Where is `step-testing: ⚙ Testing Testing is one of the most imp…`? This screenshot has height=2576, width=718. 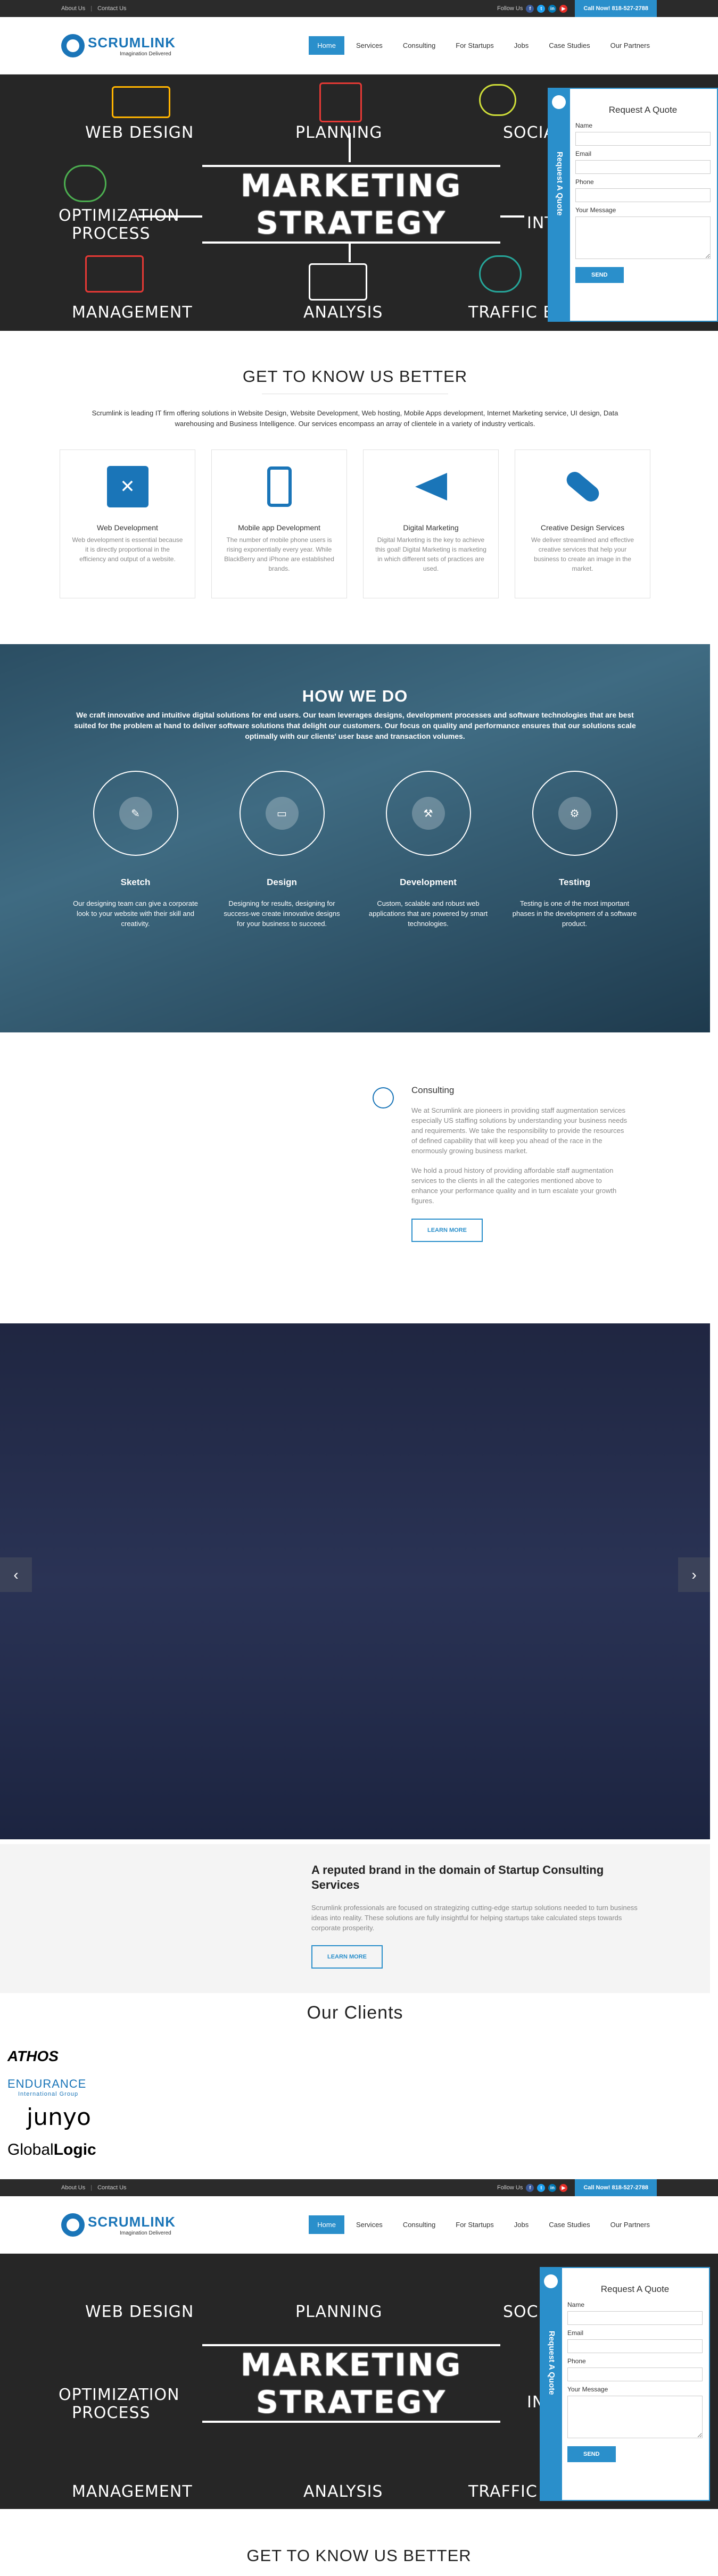 step-testing: ⚙ Testing Testing is one of the most imp… is located at coordinates (574, 850).